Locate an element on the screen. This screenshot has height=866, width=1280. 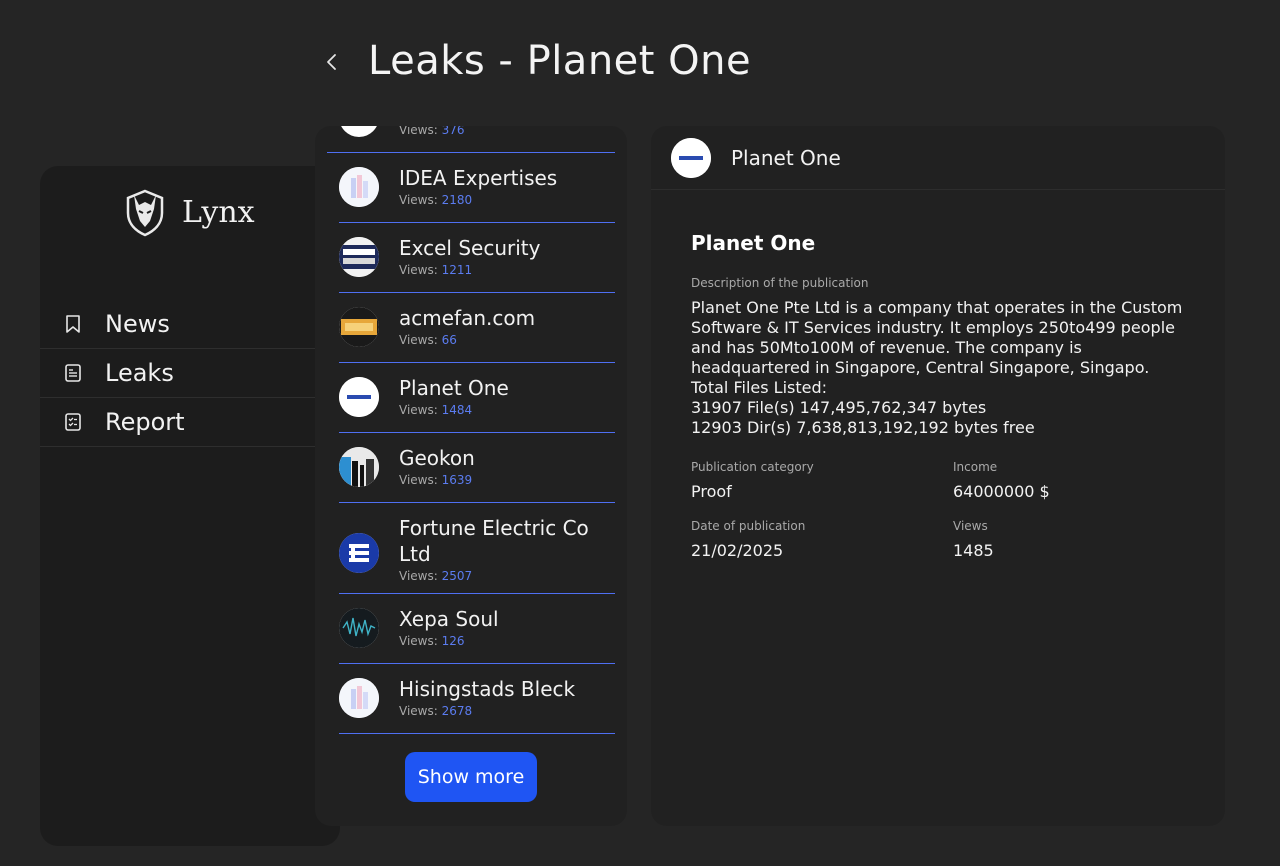
list-item-name: Xepa Soul is located at coordinates (449, 619).